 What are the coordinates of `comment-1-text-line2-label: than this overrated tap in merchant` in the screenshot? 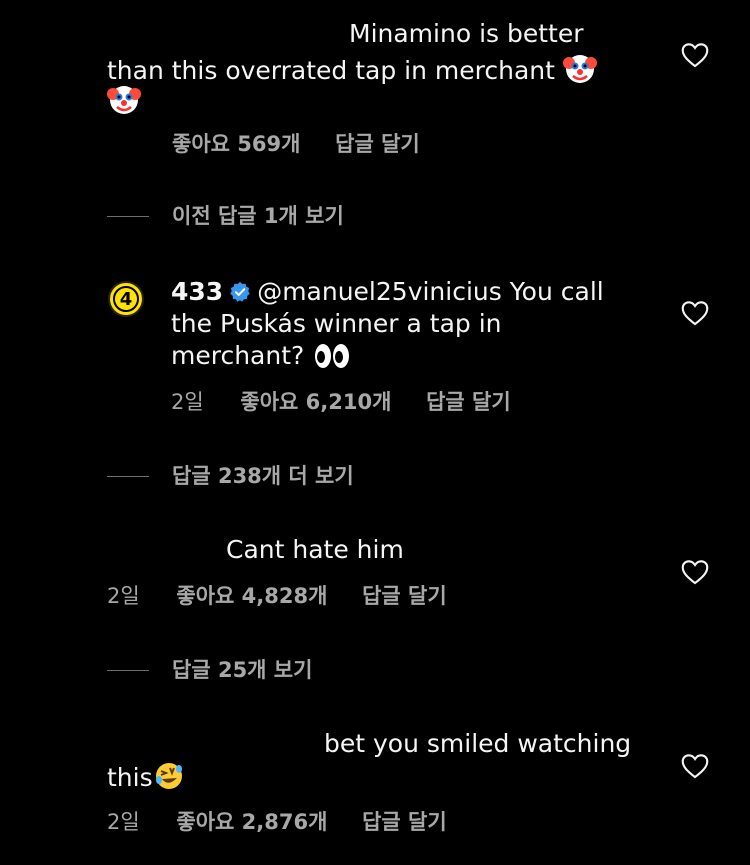 It's located at (331, 70).